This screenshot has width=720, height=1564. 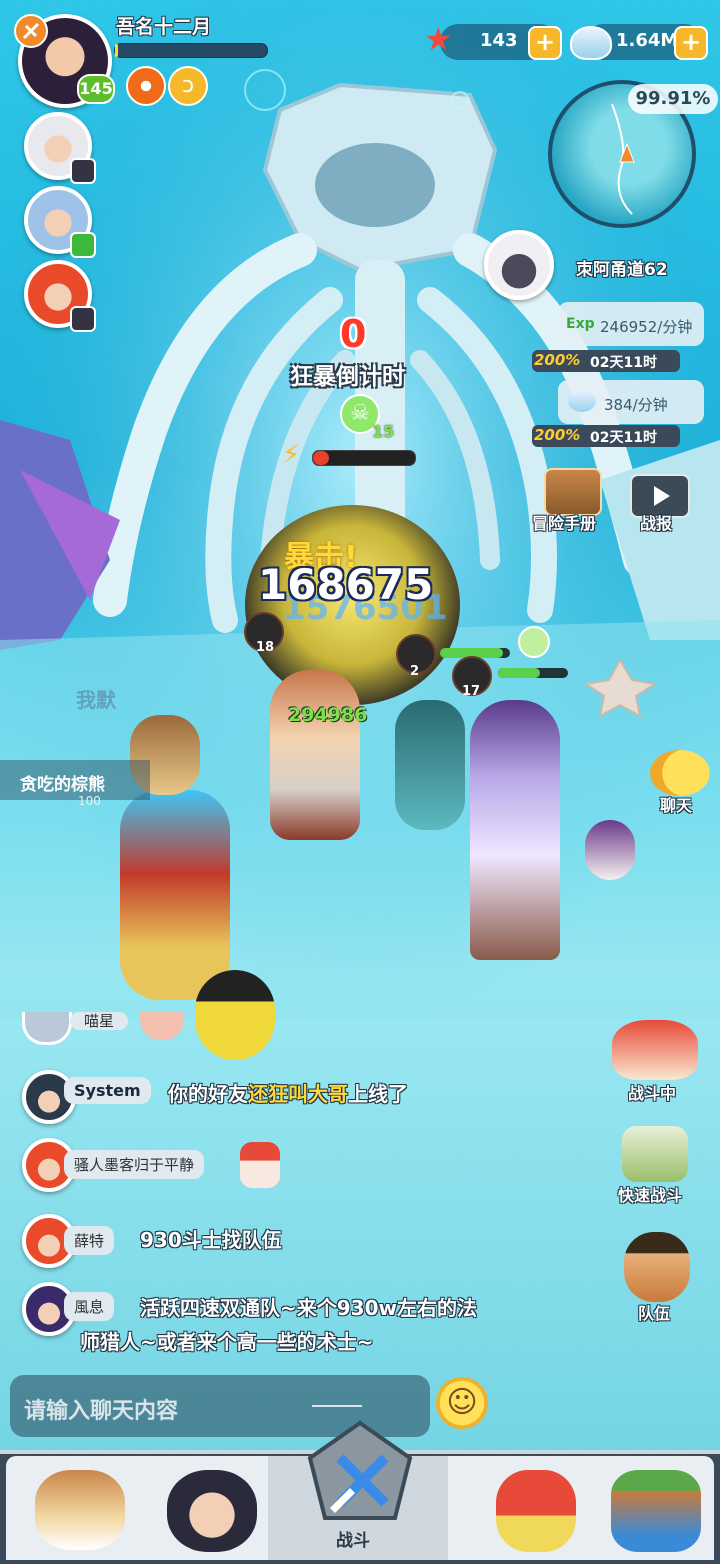 I want to click on sword-icon, so click(x=31, y=31).